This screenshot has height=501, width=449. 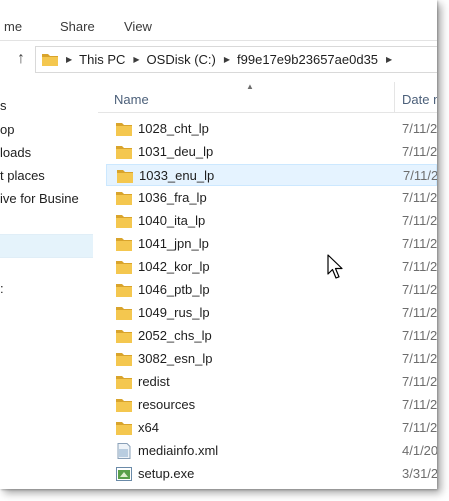 I want to click on table-row: redist 7/11/2, so click(x=271, y=382).